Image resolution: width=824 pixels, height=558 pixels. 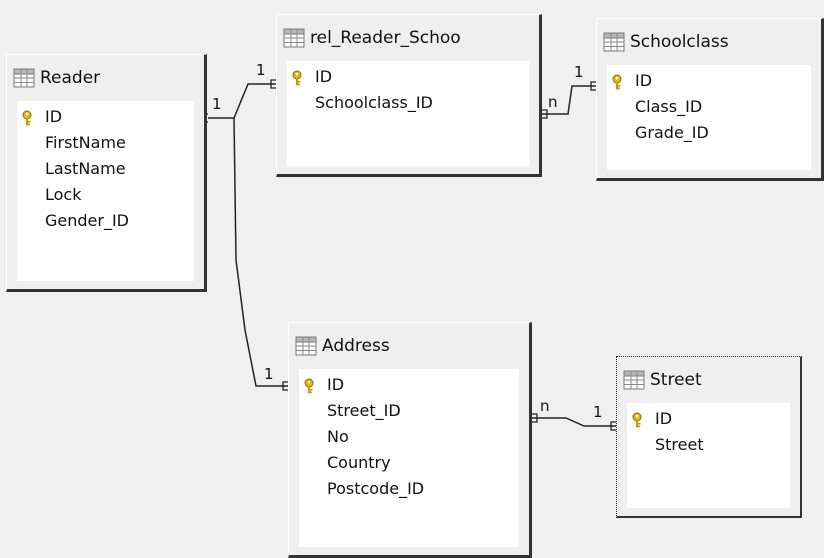 I want to click on field-name: Schoolclass_ID, so click(x=374, y=102).